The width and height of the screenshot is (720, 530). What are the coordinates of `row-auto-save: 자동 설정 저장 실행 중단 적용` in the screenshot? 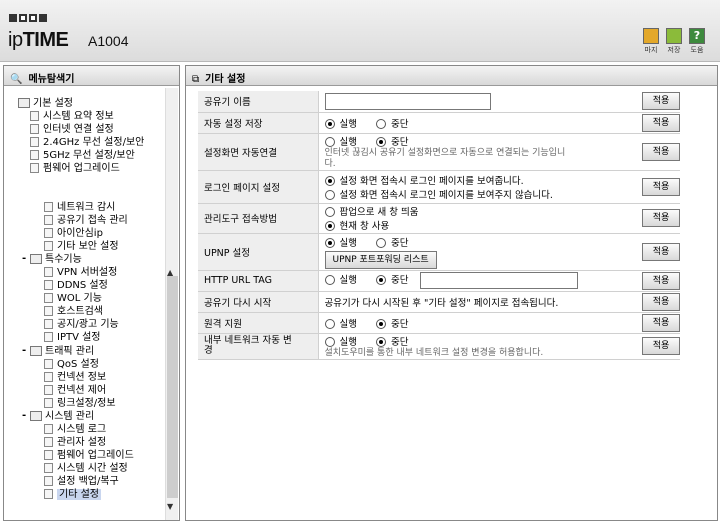 It's located at (439, 123).